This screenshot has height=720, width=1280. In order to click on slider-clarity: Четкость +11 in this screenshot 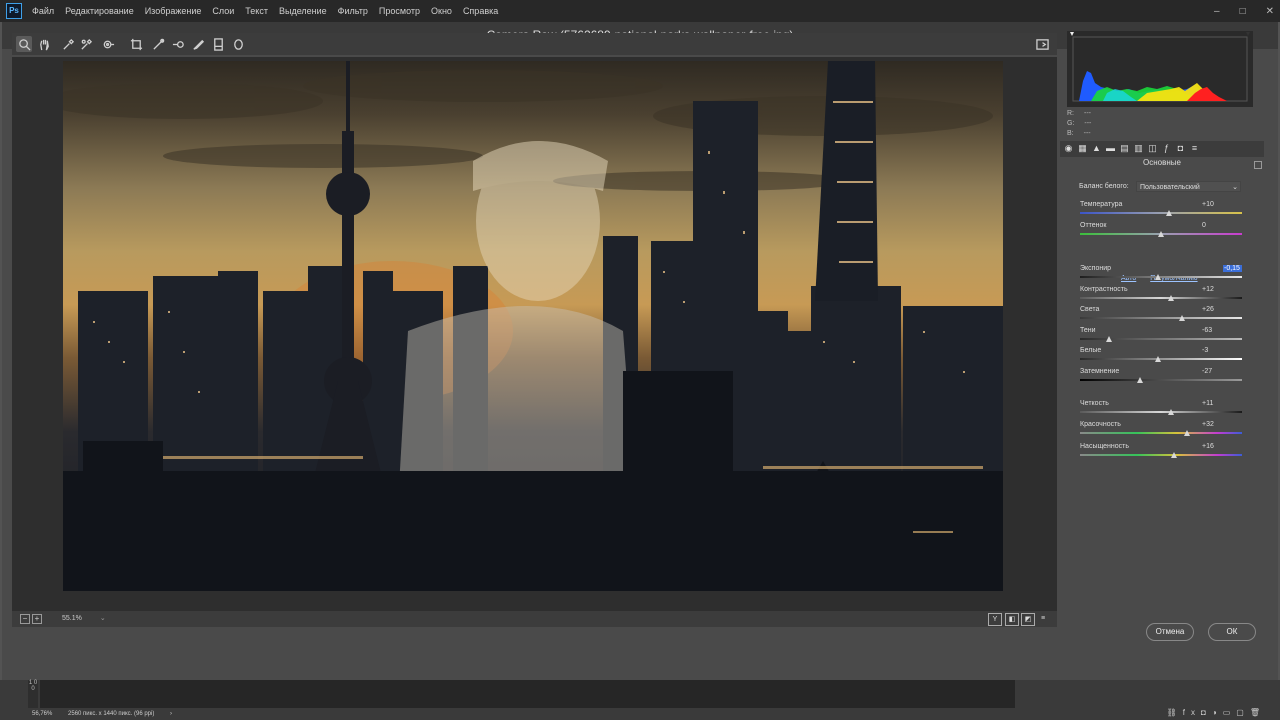, I will do `click(1161, 410)`.